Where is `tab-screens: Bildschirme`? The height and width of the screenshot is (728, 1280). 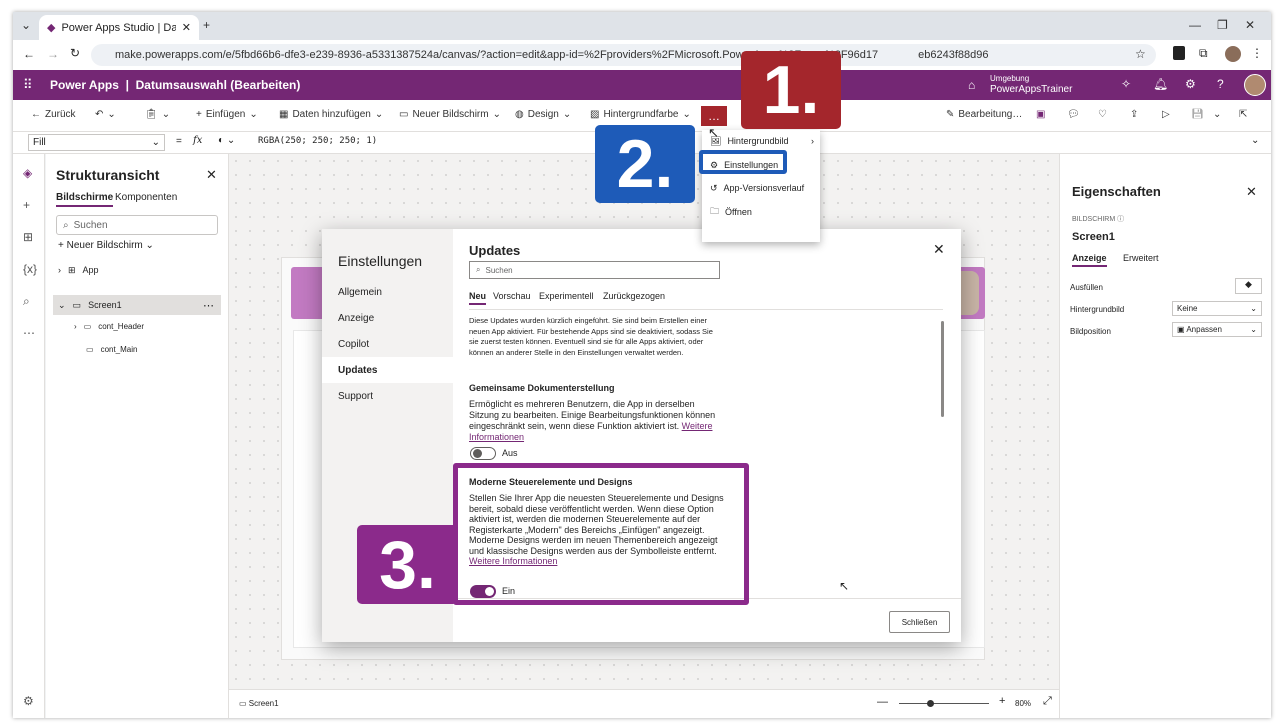 tab-screens: Bildschirme is located at coordinates (85, 199).